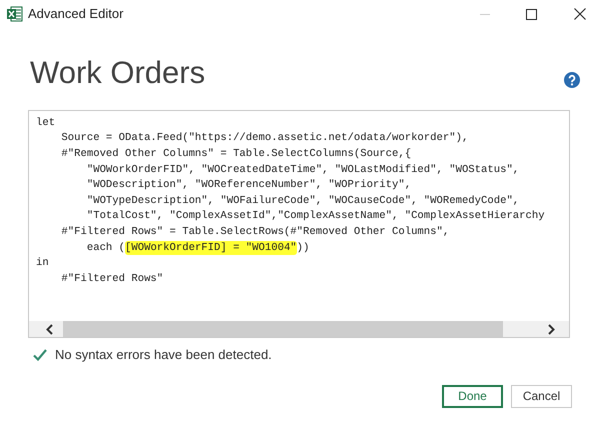 The width and height of the screenshot is (602, 433). I want to click on maximize-icon, so click(531, 14).